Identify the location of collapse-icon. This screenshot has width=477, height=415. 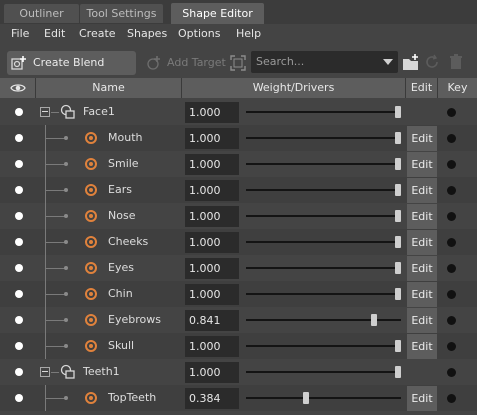
(45, 112).